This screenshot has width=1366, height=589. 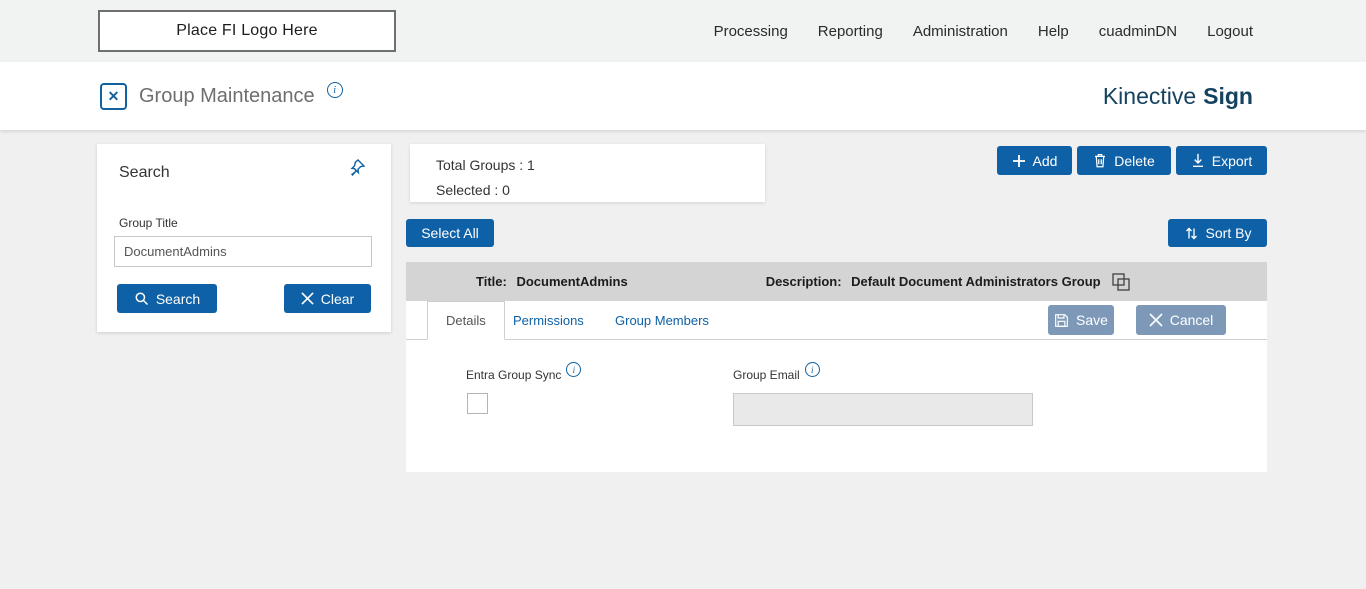 I want to click on nav-administration: Administration, so click(x=960, y=31).